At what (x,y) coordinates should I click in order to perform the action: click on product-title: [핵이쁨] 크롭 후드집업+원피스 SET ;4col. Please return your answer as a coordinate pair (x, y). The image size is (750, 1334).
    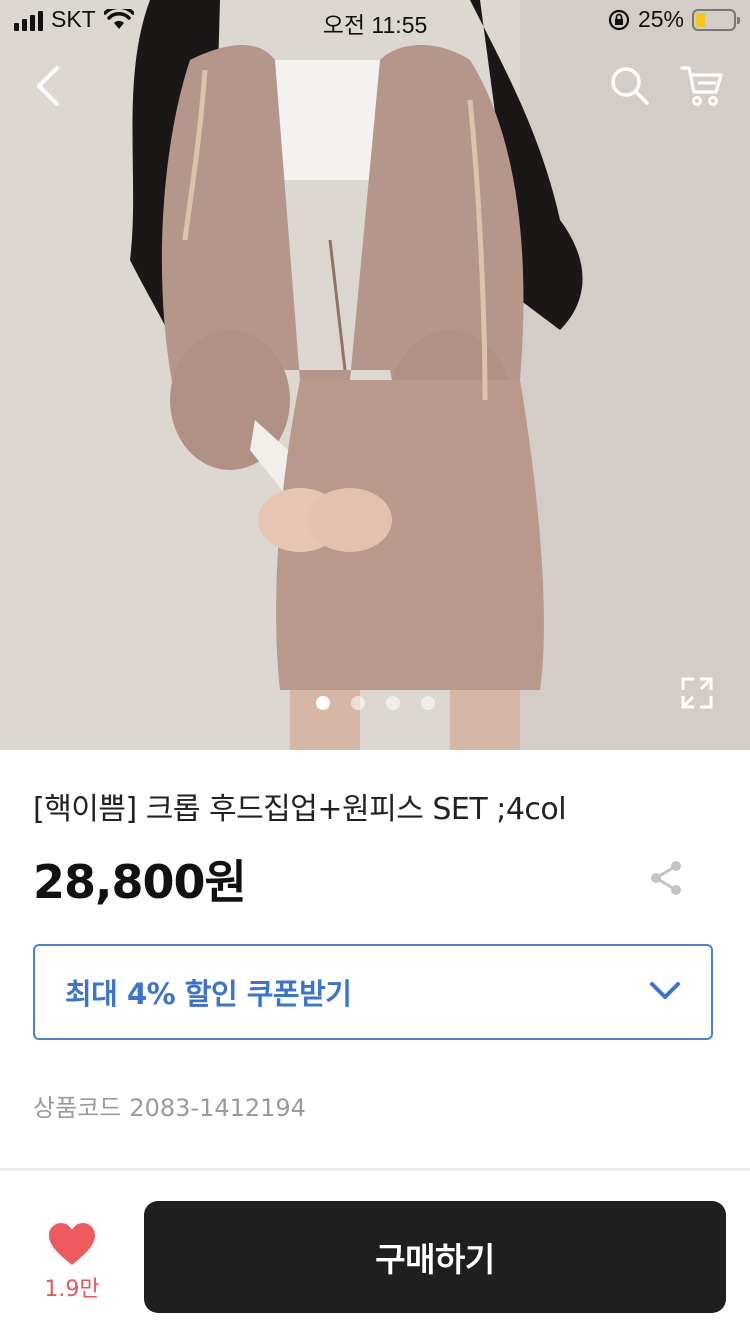
    Looking at the image, I should click on (300, 809).